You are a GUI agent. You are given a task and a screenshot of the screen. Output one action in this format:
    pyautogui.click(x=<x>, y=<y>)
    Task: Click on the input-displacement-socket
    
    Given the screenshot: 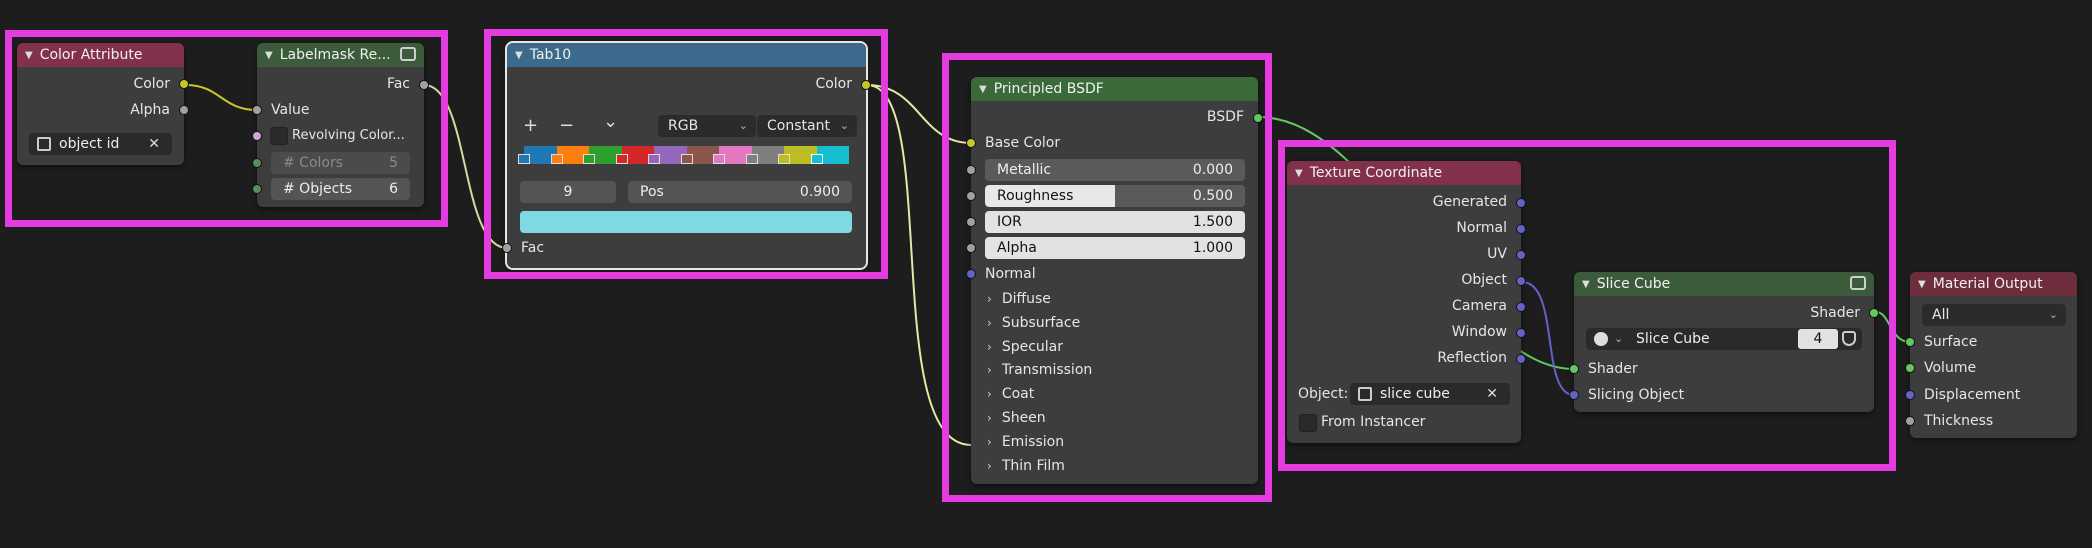 What is the action you would take?
    pyautogui.click(x=1910, y=395)
    